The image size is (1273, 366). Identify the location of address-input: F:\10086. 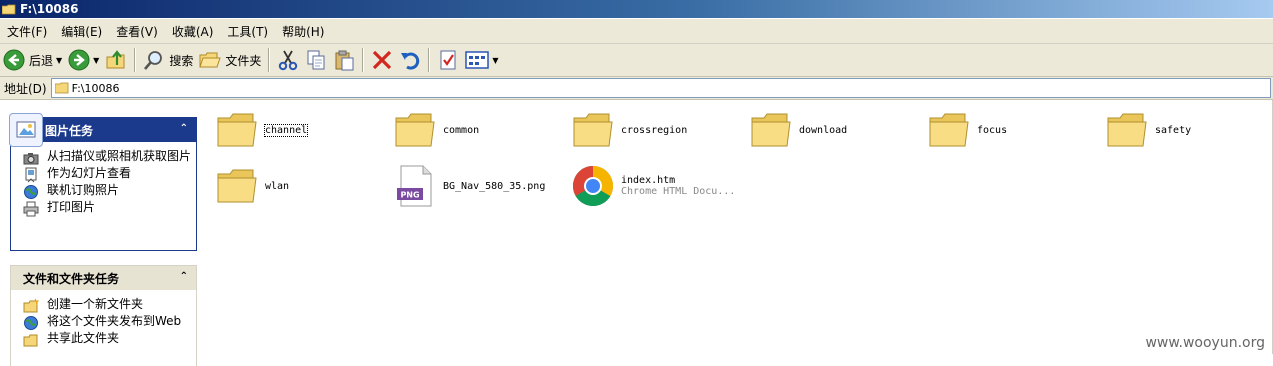
(660, 88).